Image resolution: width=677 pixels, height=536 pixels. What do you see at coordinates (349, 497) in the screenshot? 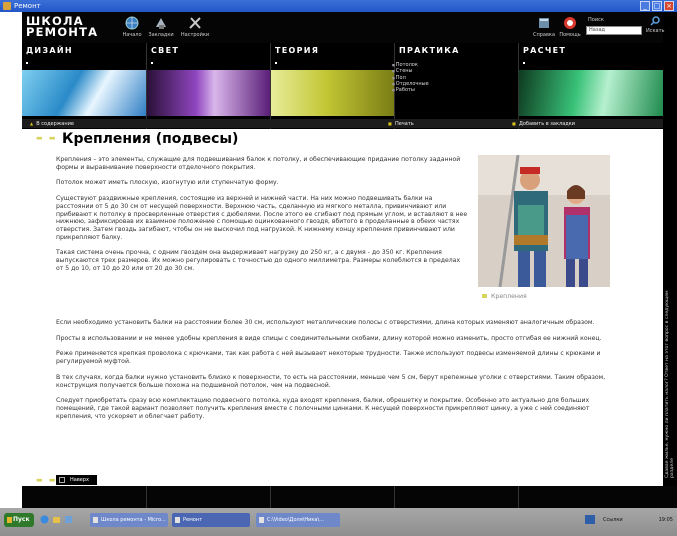
I see `footer-bar` at bounding box center [349, 497].